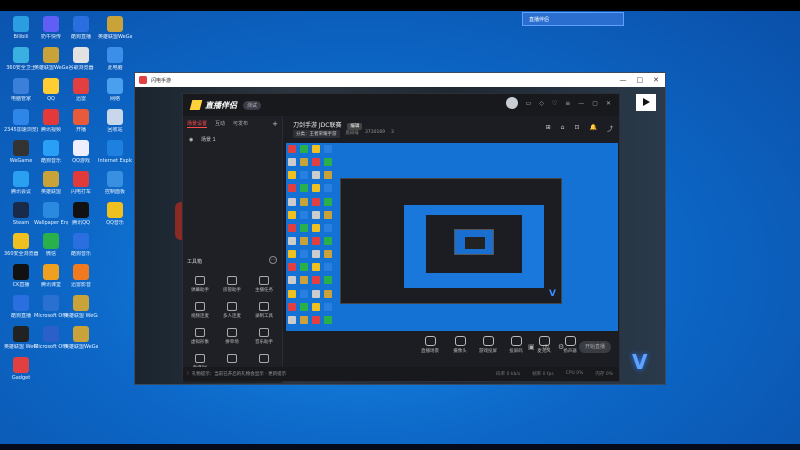  I want to click on tool-item: 主播任务, so click(264, 284).